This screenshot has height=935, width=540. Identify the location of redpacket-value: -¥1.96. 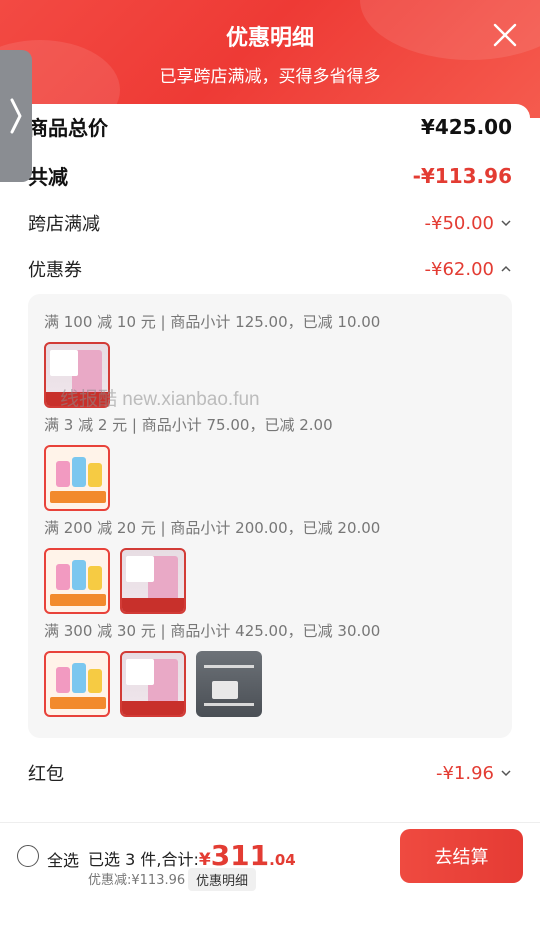
(464, 773).